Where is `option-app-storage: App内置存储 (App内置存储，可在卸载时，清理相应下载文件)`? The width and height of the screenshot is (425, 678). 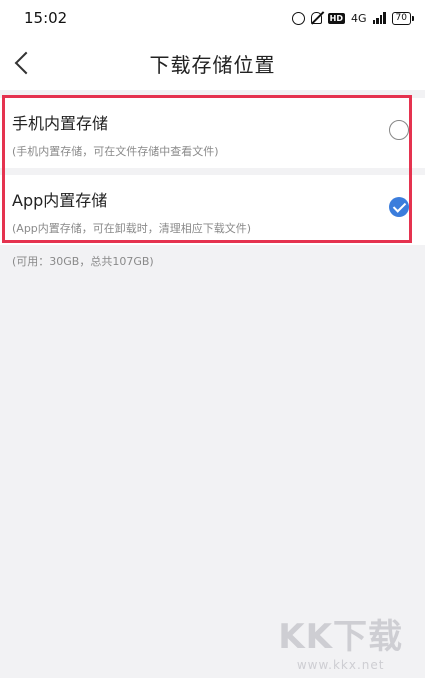 option-app-storage: App内置存储 (App内置存储，可在卸载时，清理相应下载文件) is located at coordinates (212, 210).